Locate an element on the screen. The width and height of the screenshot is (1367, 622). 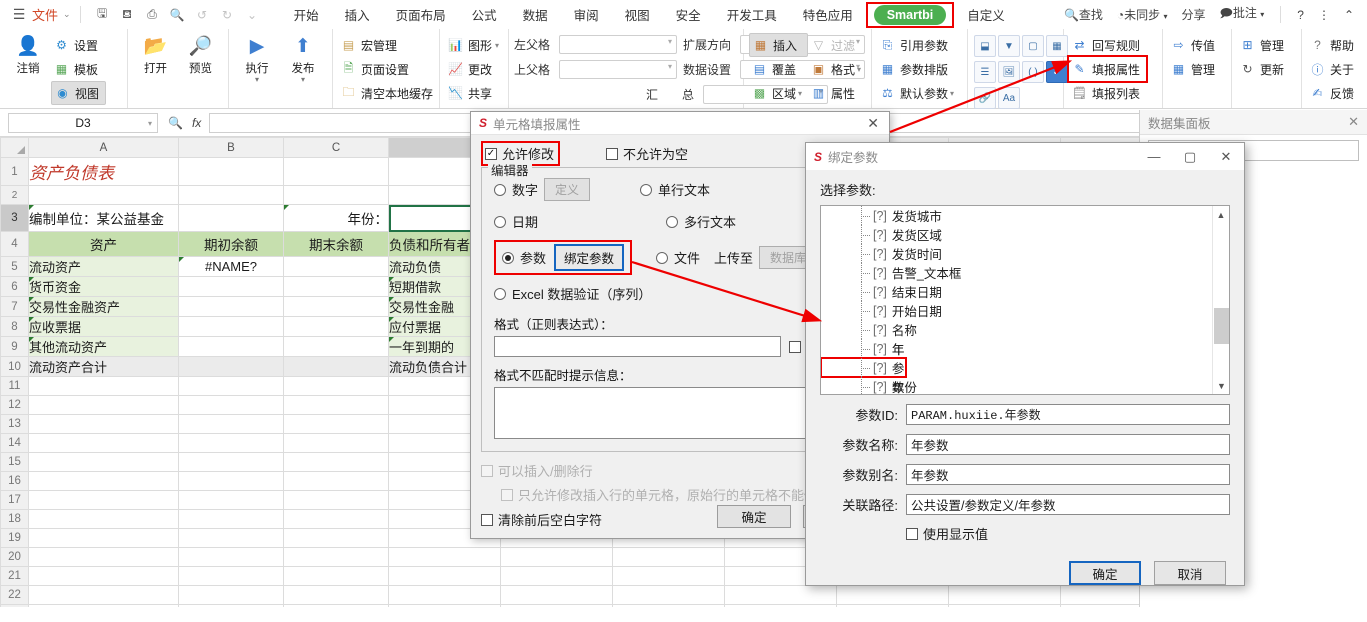
manage-button: ⊞ 管理 is located at coordinates (1263, 45).